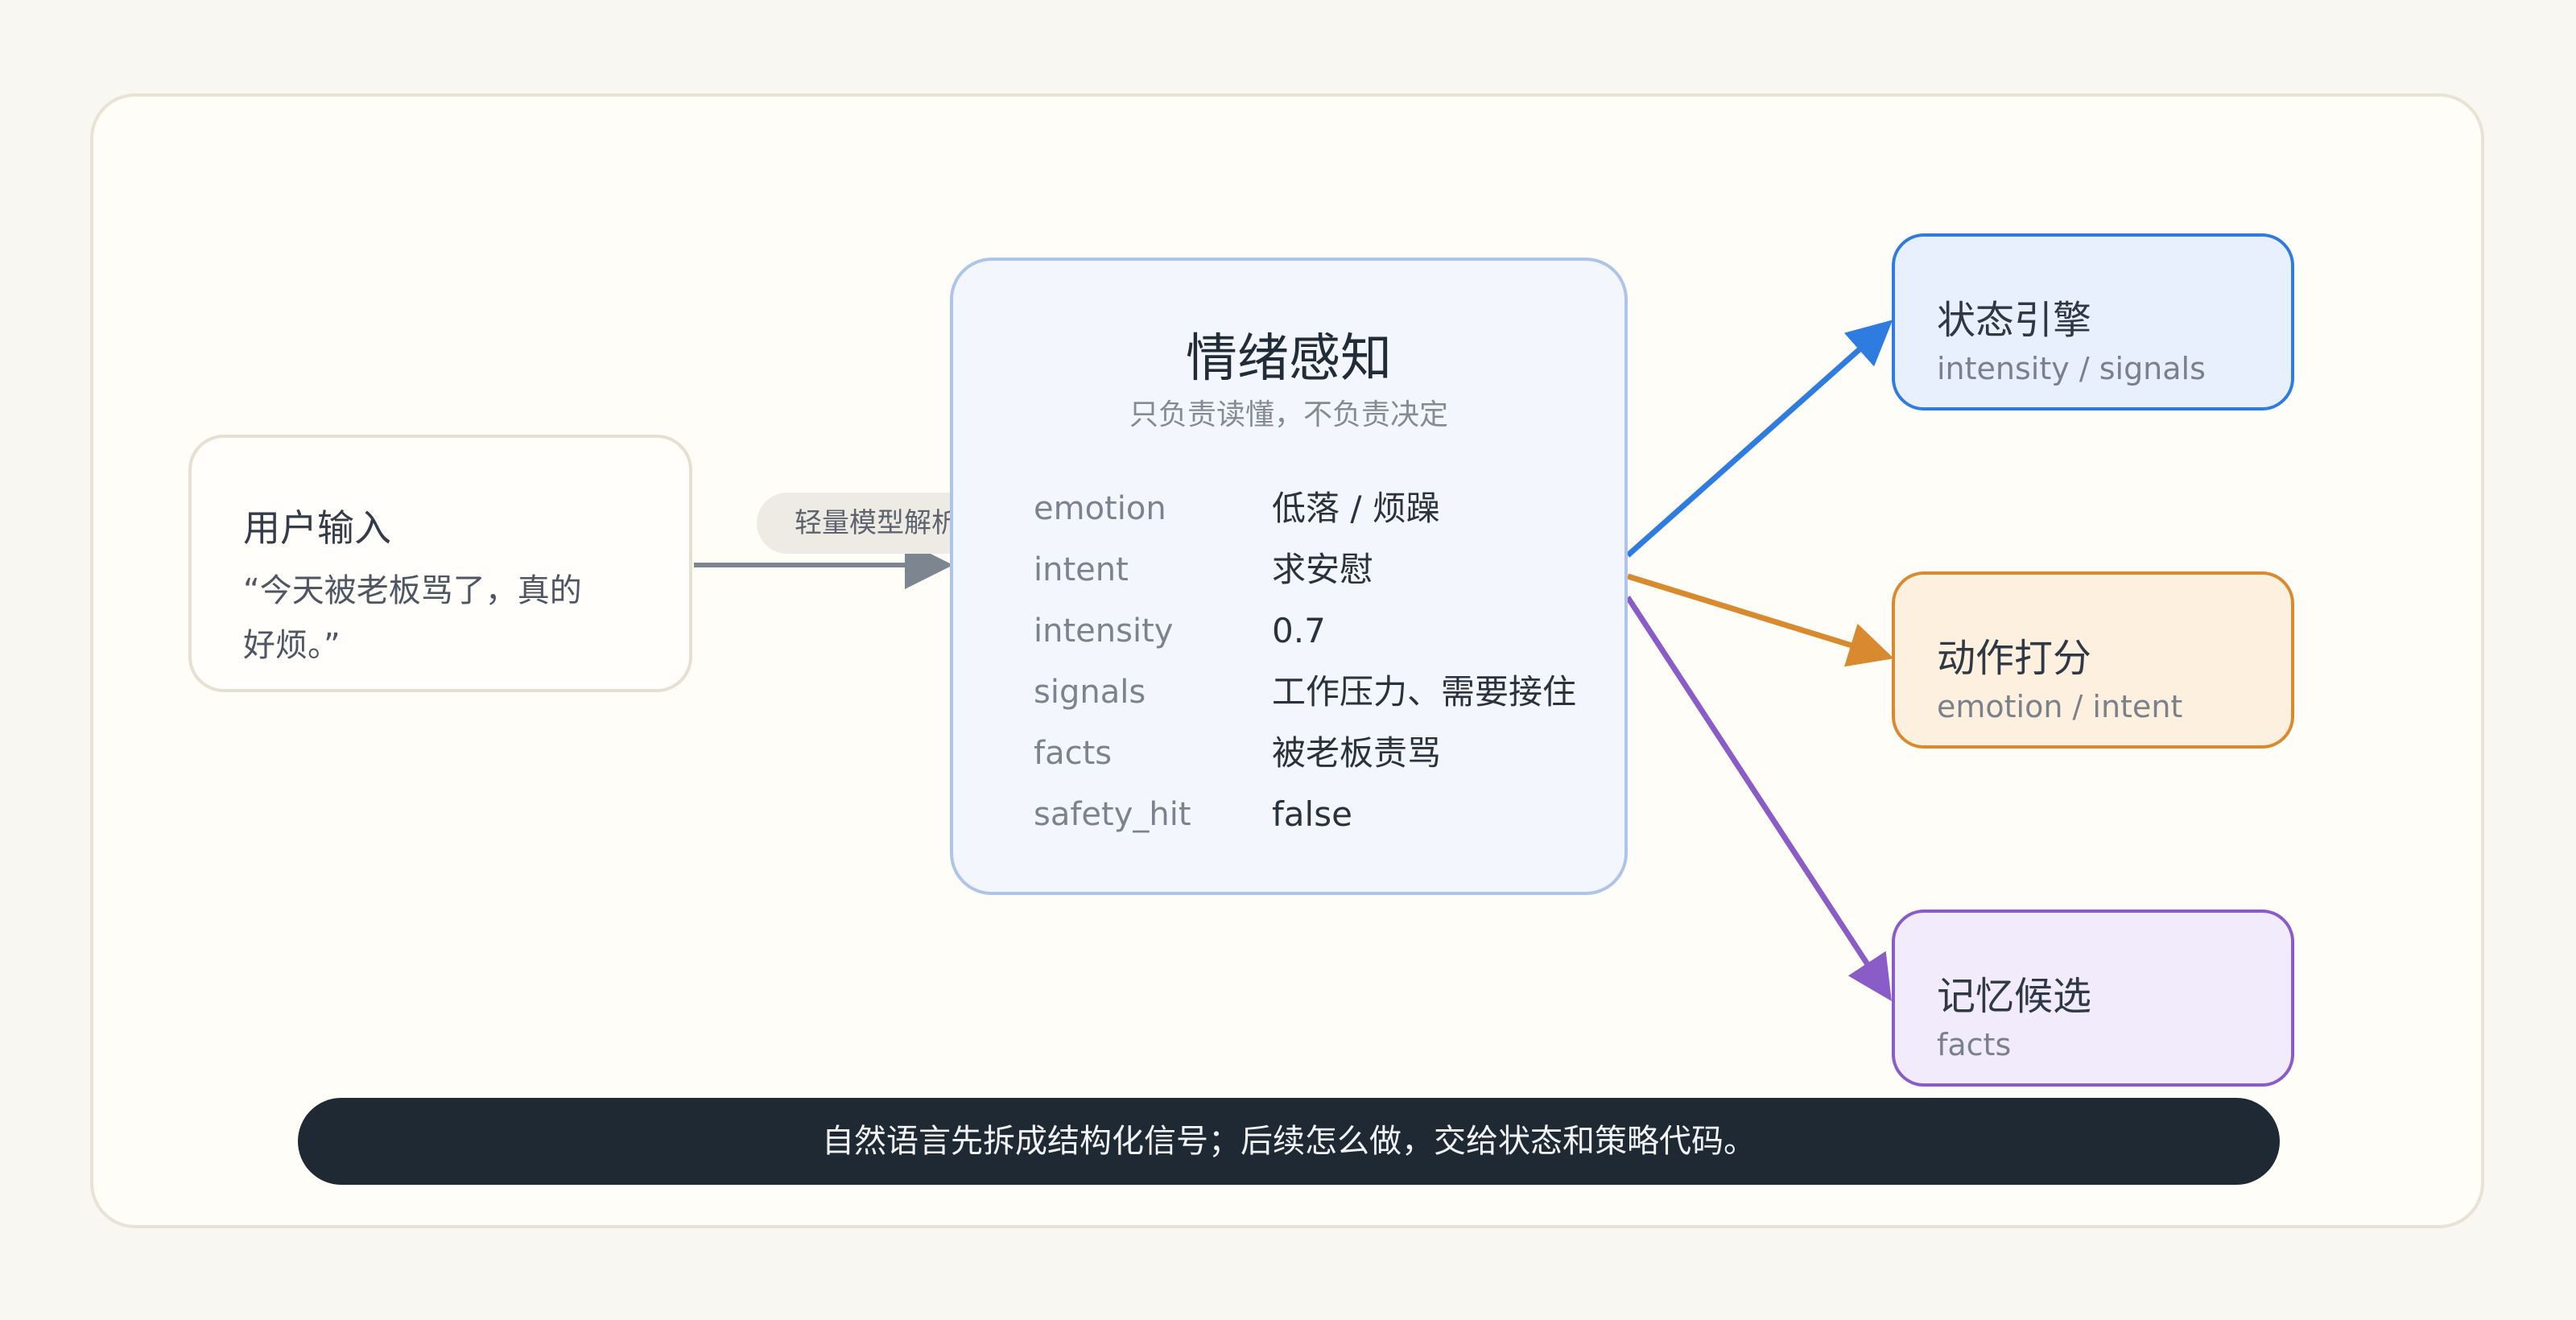 The height and width of the screenshot is (1320, 2576). I want to click on field-row-signals: signals 工作压力、需要接住, so click(1323, 692).